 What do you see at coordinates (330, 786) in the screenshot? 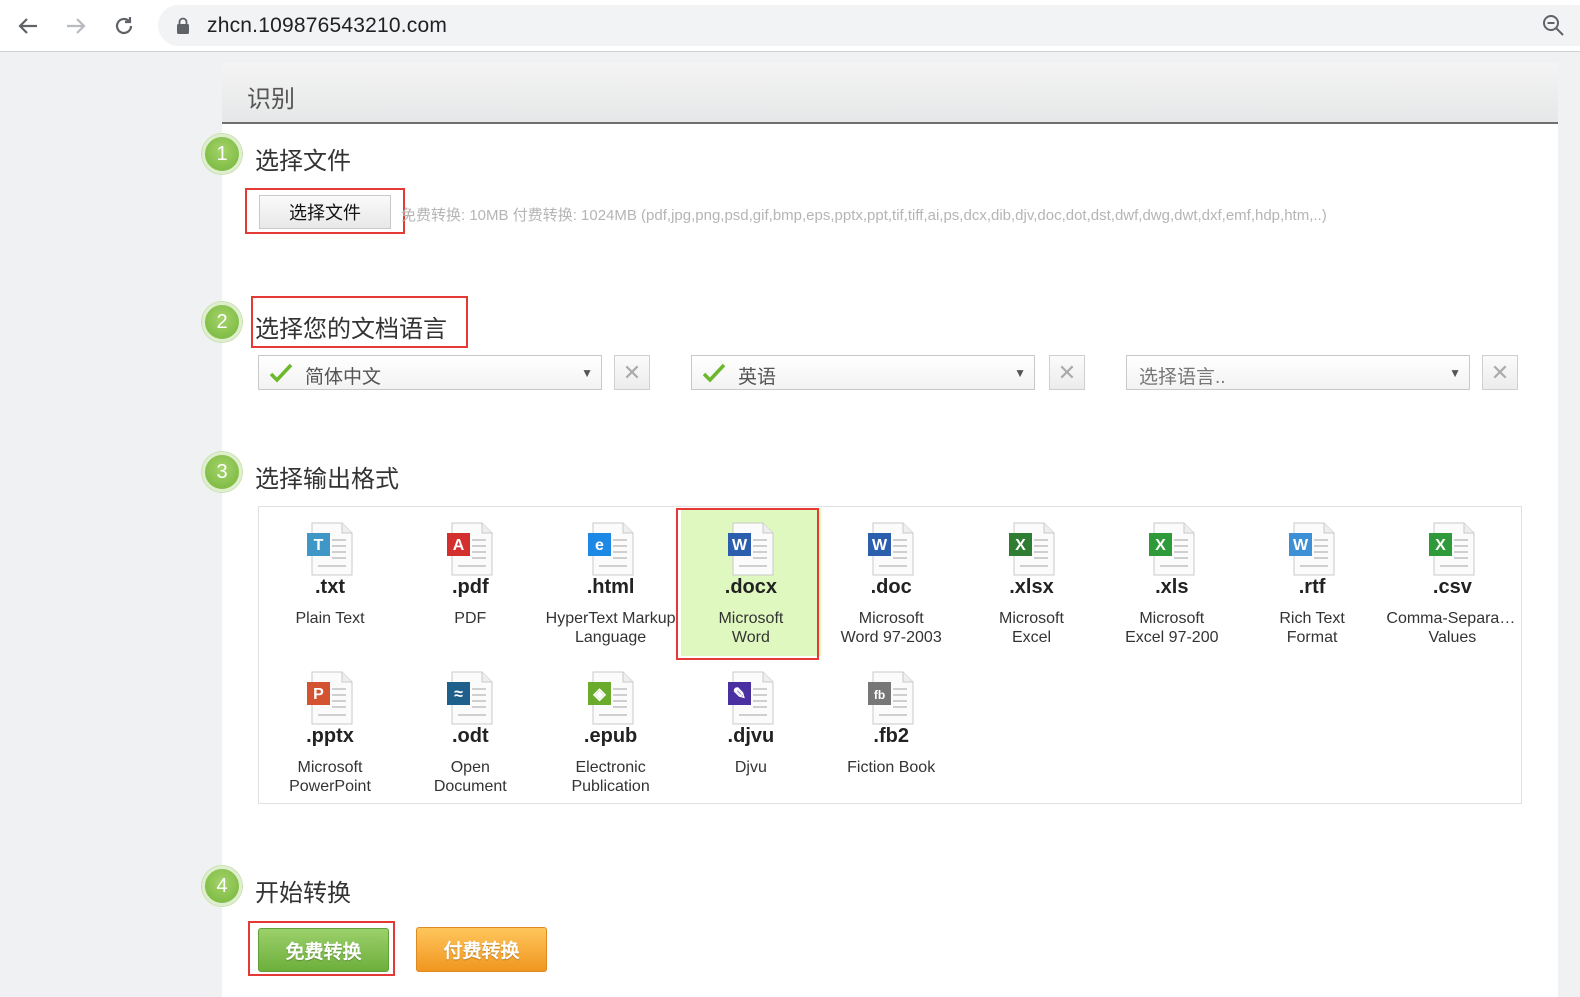
I see `format-description-line-2: PowerPoint` at bounding box center [330, 786].